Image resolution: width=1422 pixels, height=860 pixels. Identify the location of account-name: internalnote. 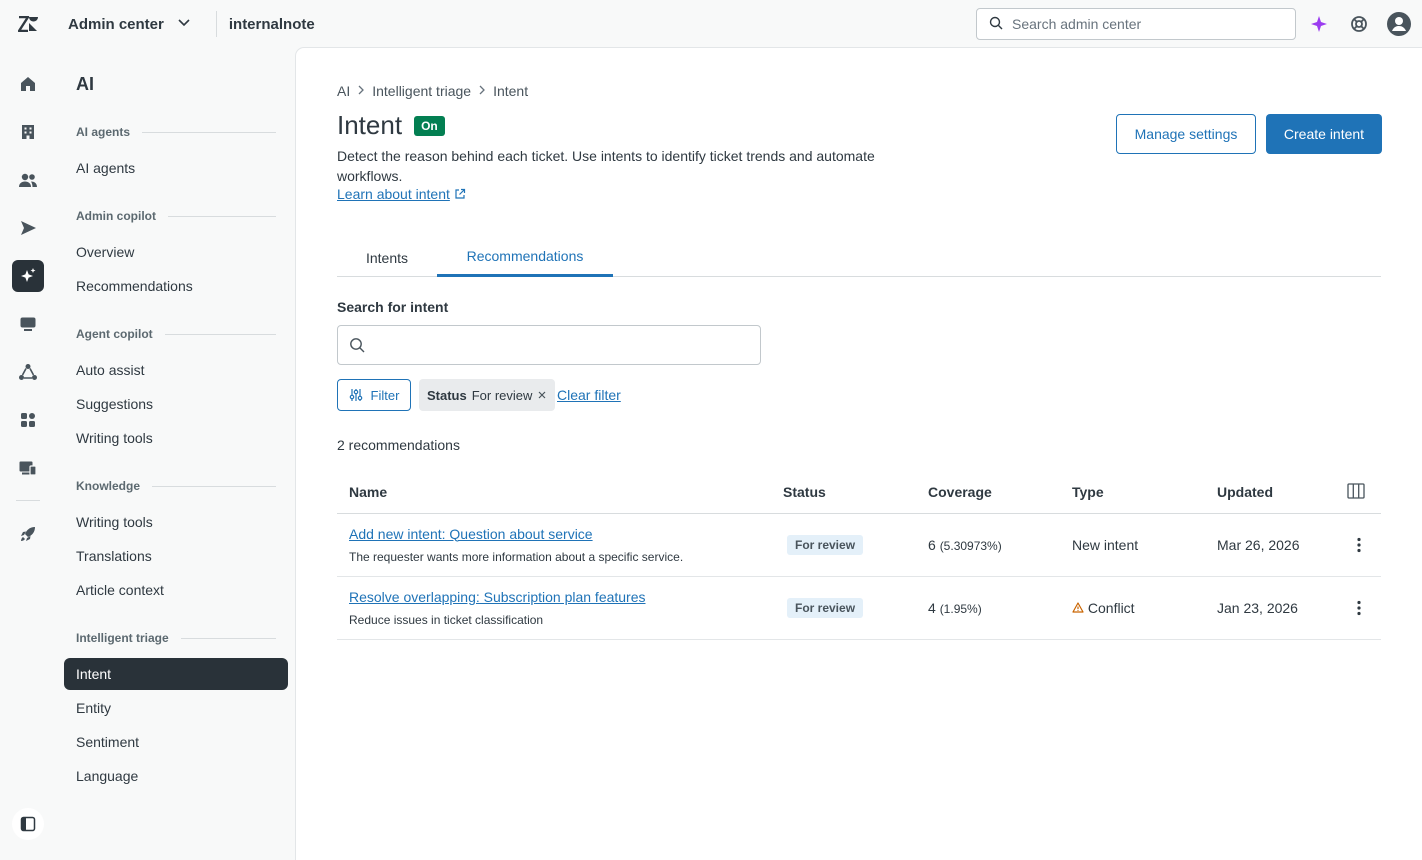
(271, 24).